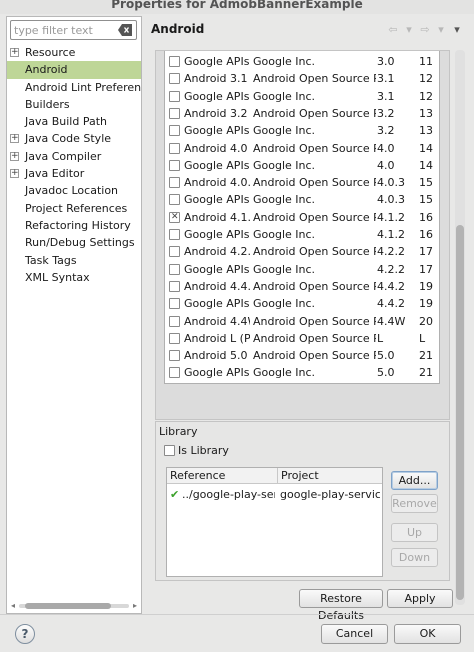 This screenshot has width=474, height=652. What do you see at coordinates (380, 338) in the screenshot?
I see `target-platform-cell: L` at bounding box center [380, 338].